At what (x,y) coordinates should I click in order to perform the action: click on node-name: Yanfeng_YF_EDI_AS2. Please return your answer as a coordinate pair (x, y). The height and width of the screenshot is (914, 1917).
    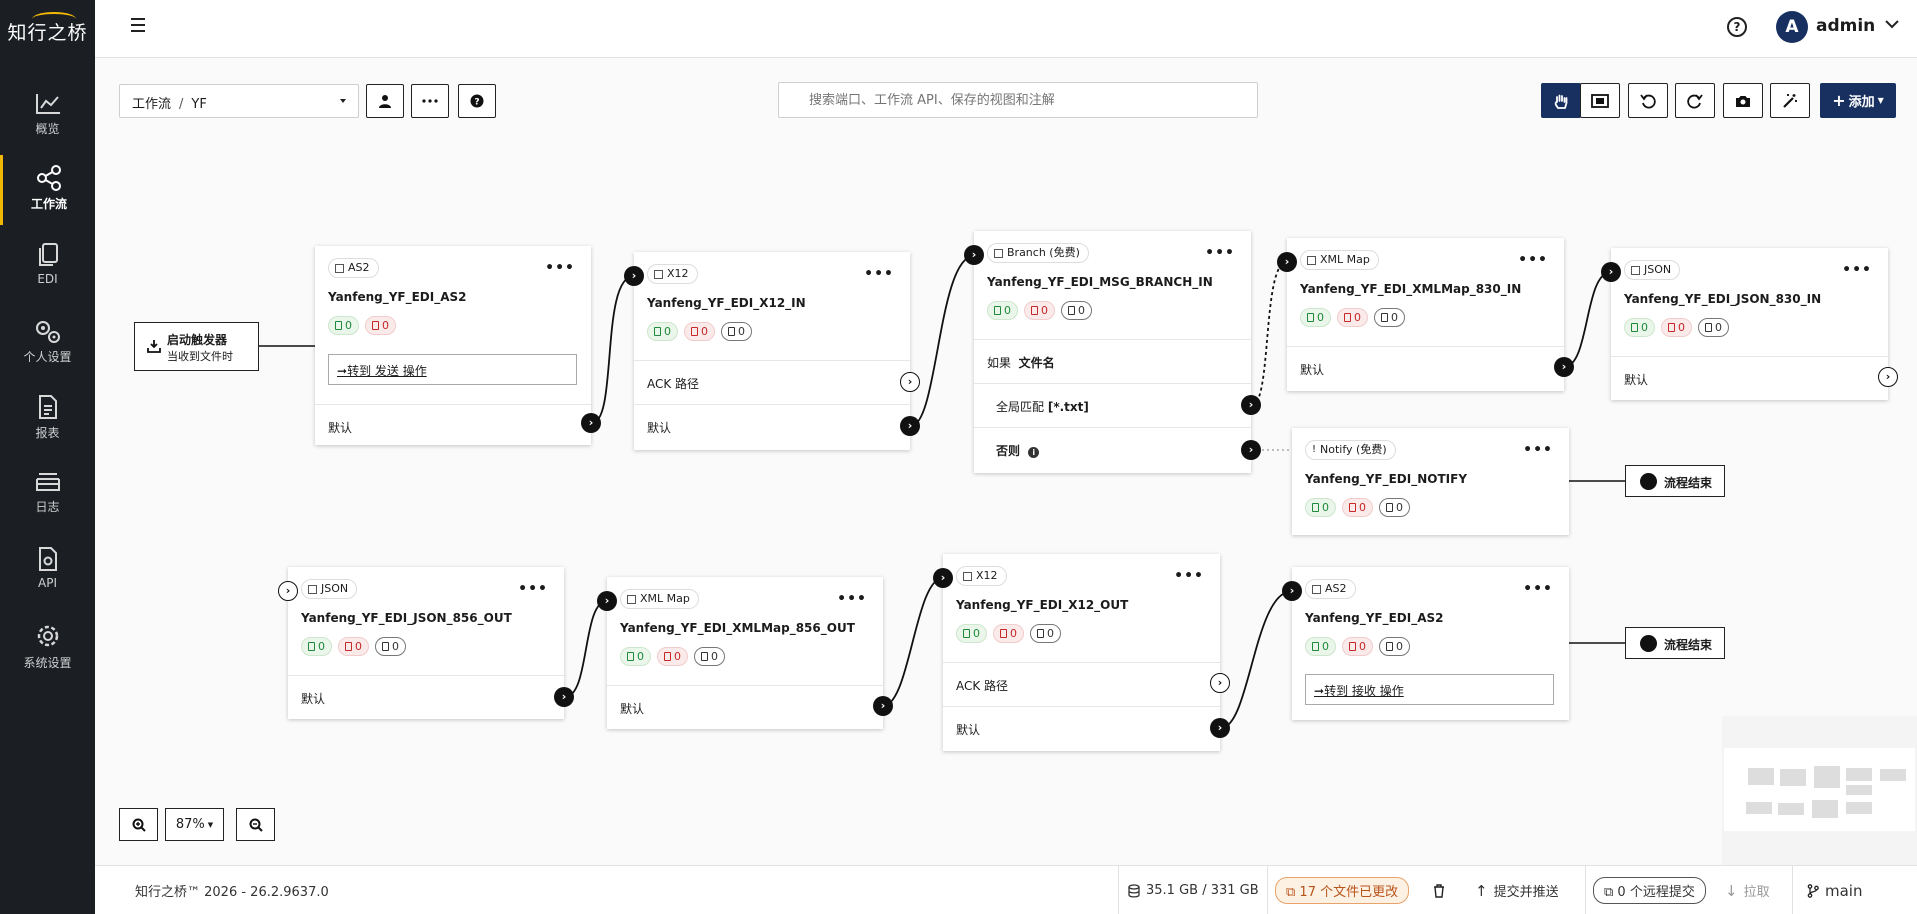
    Looking at the image, I should click on (397, 297).